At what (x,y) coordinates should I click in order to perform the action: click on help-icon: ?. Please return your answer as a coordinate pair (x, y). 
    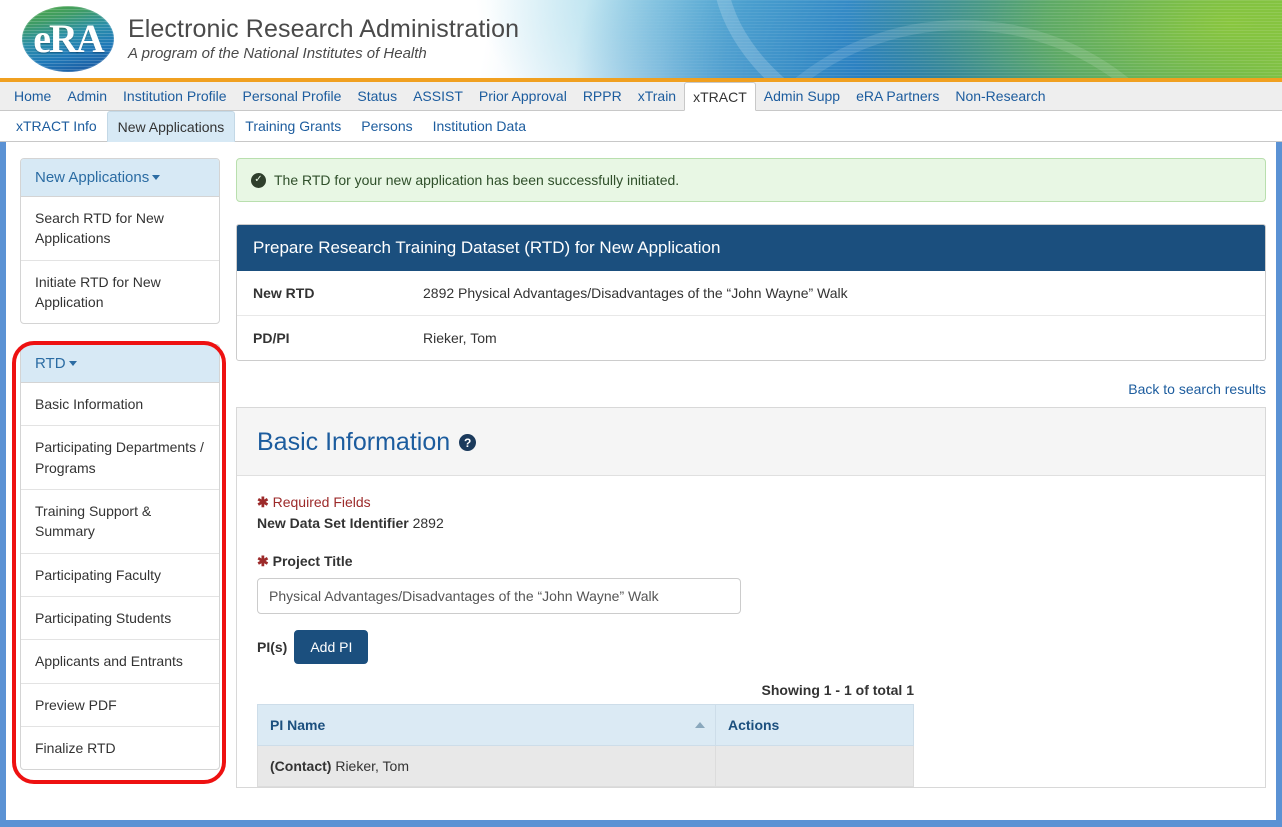
    Looking at the image, I should click on (468, 442).